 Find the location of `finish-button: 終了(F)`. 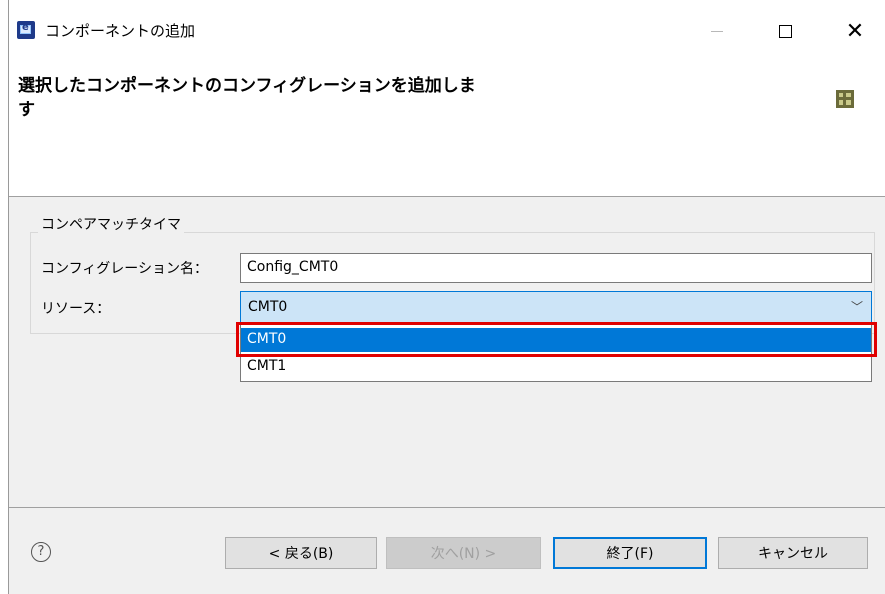

finish-button: 終了(F) is located at coordinates (630, 553).